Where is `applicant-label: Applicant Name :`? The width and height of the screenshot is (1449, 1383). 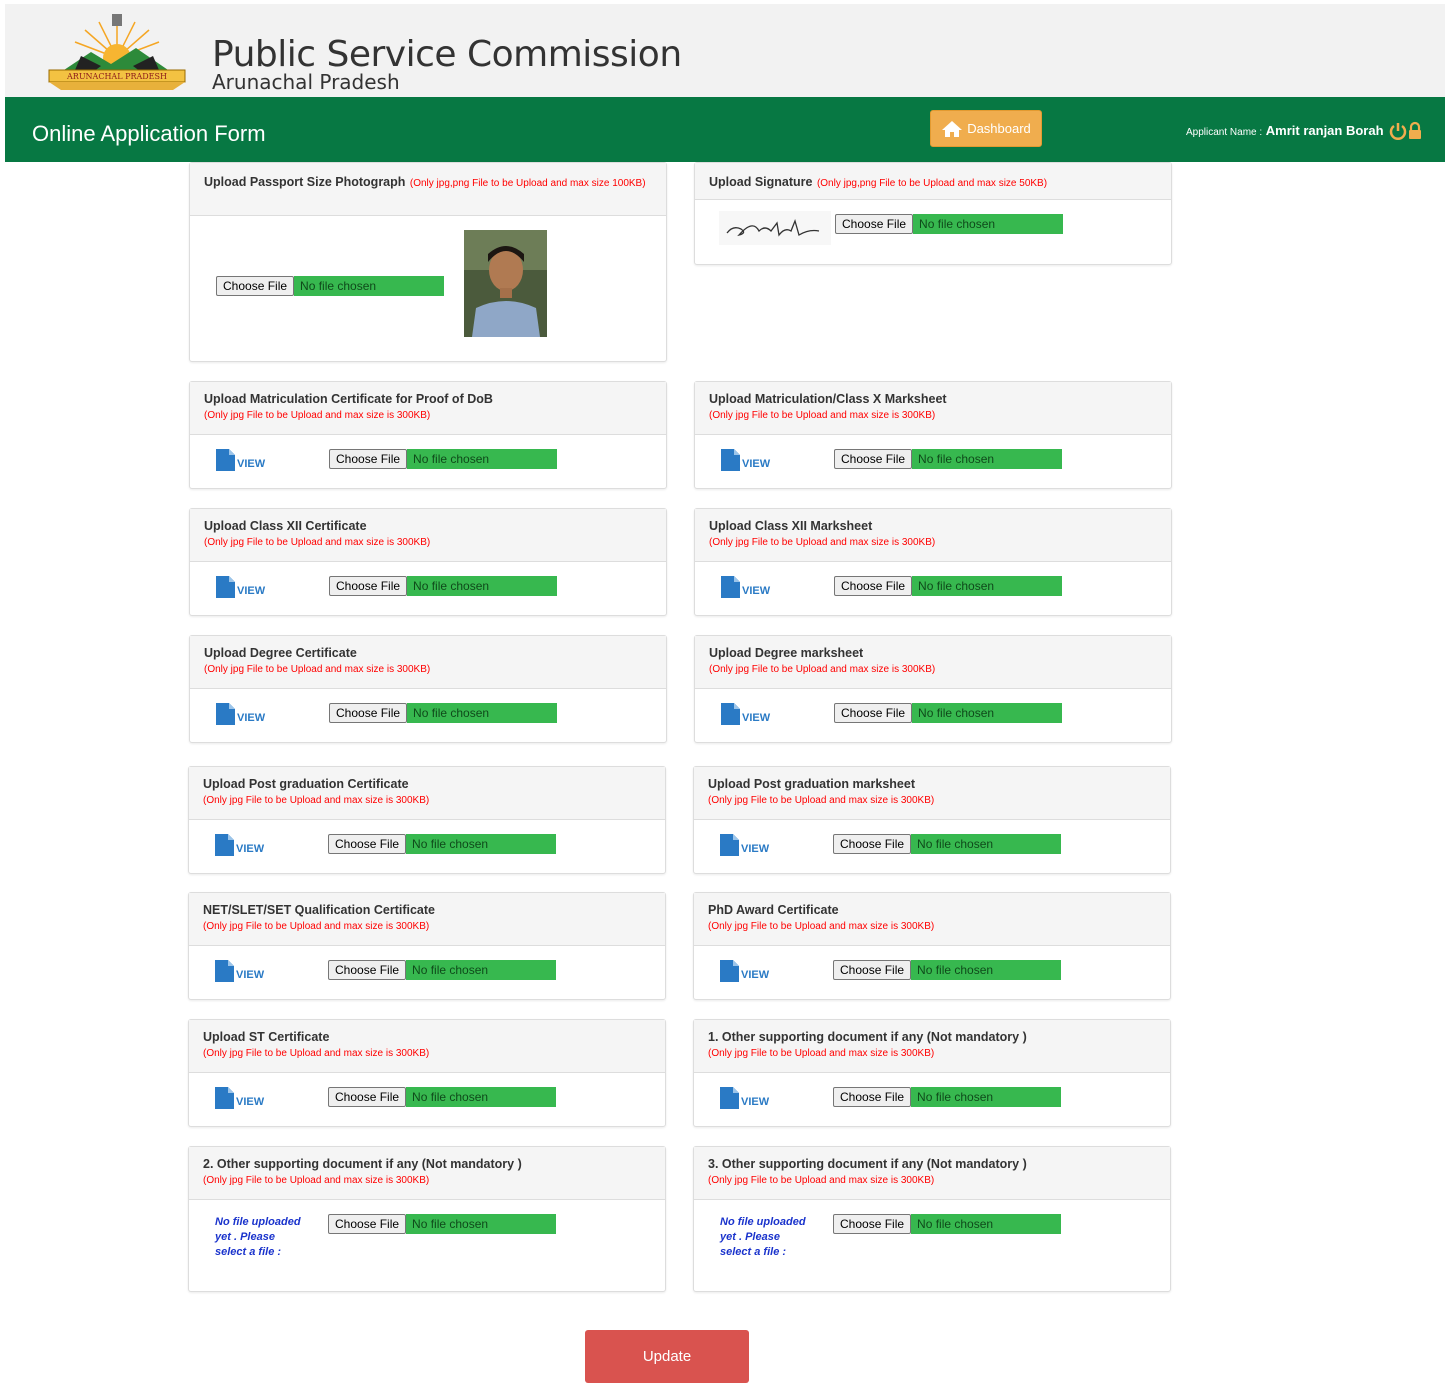
applicant-label: Applicant Name : is located at coordinates (1224, 132).